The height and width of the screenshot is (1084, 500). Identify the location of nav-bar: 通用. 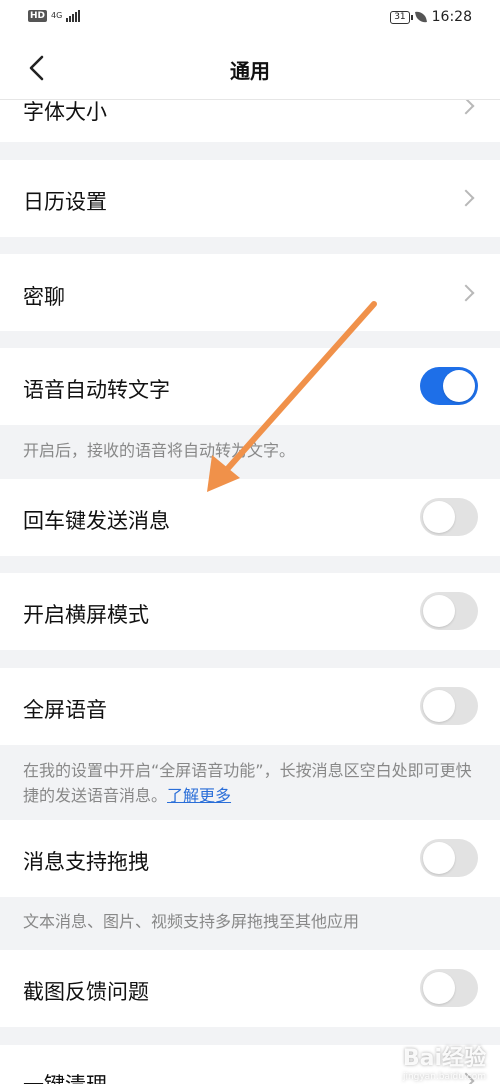
(250, 68).